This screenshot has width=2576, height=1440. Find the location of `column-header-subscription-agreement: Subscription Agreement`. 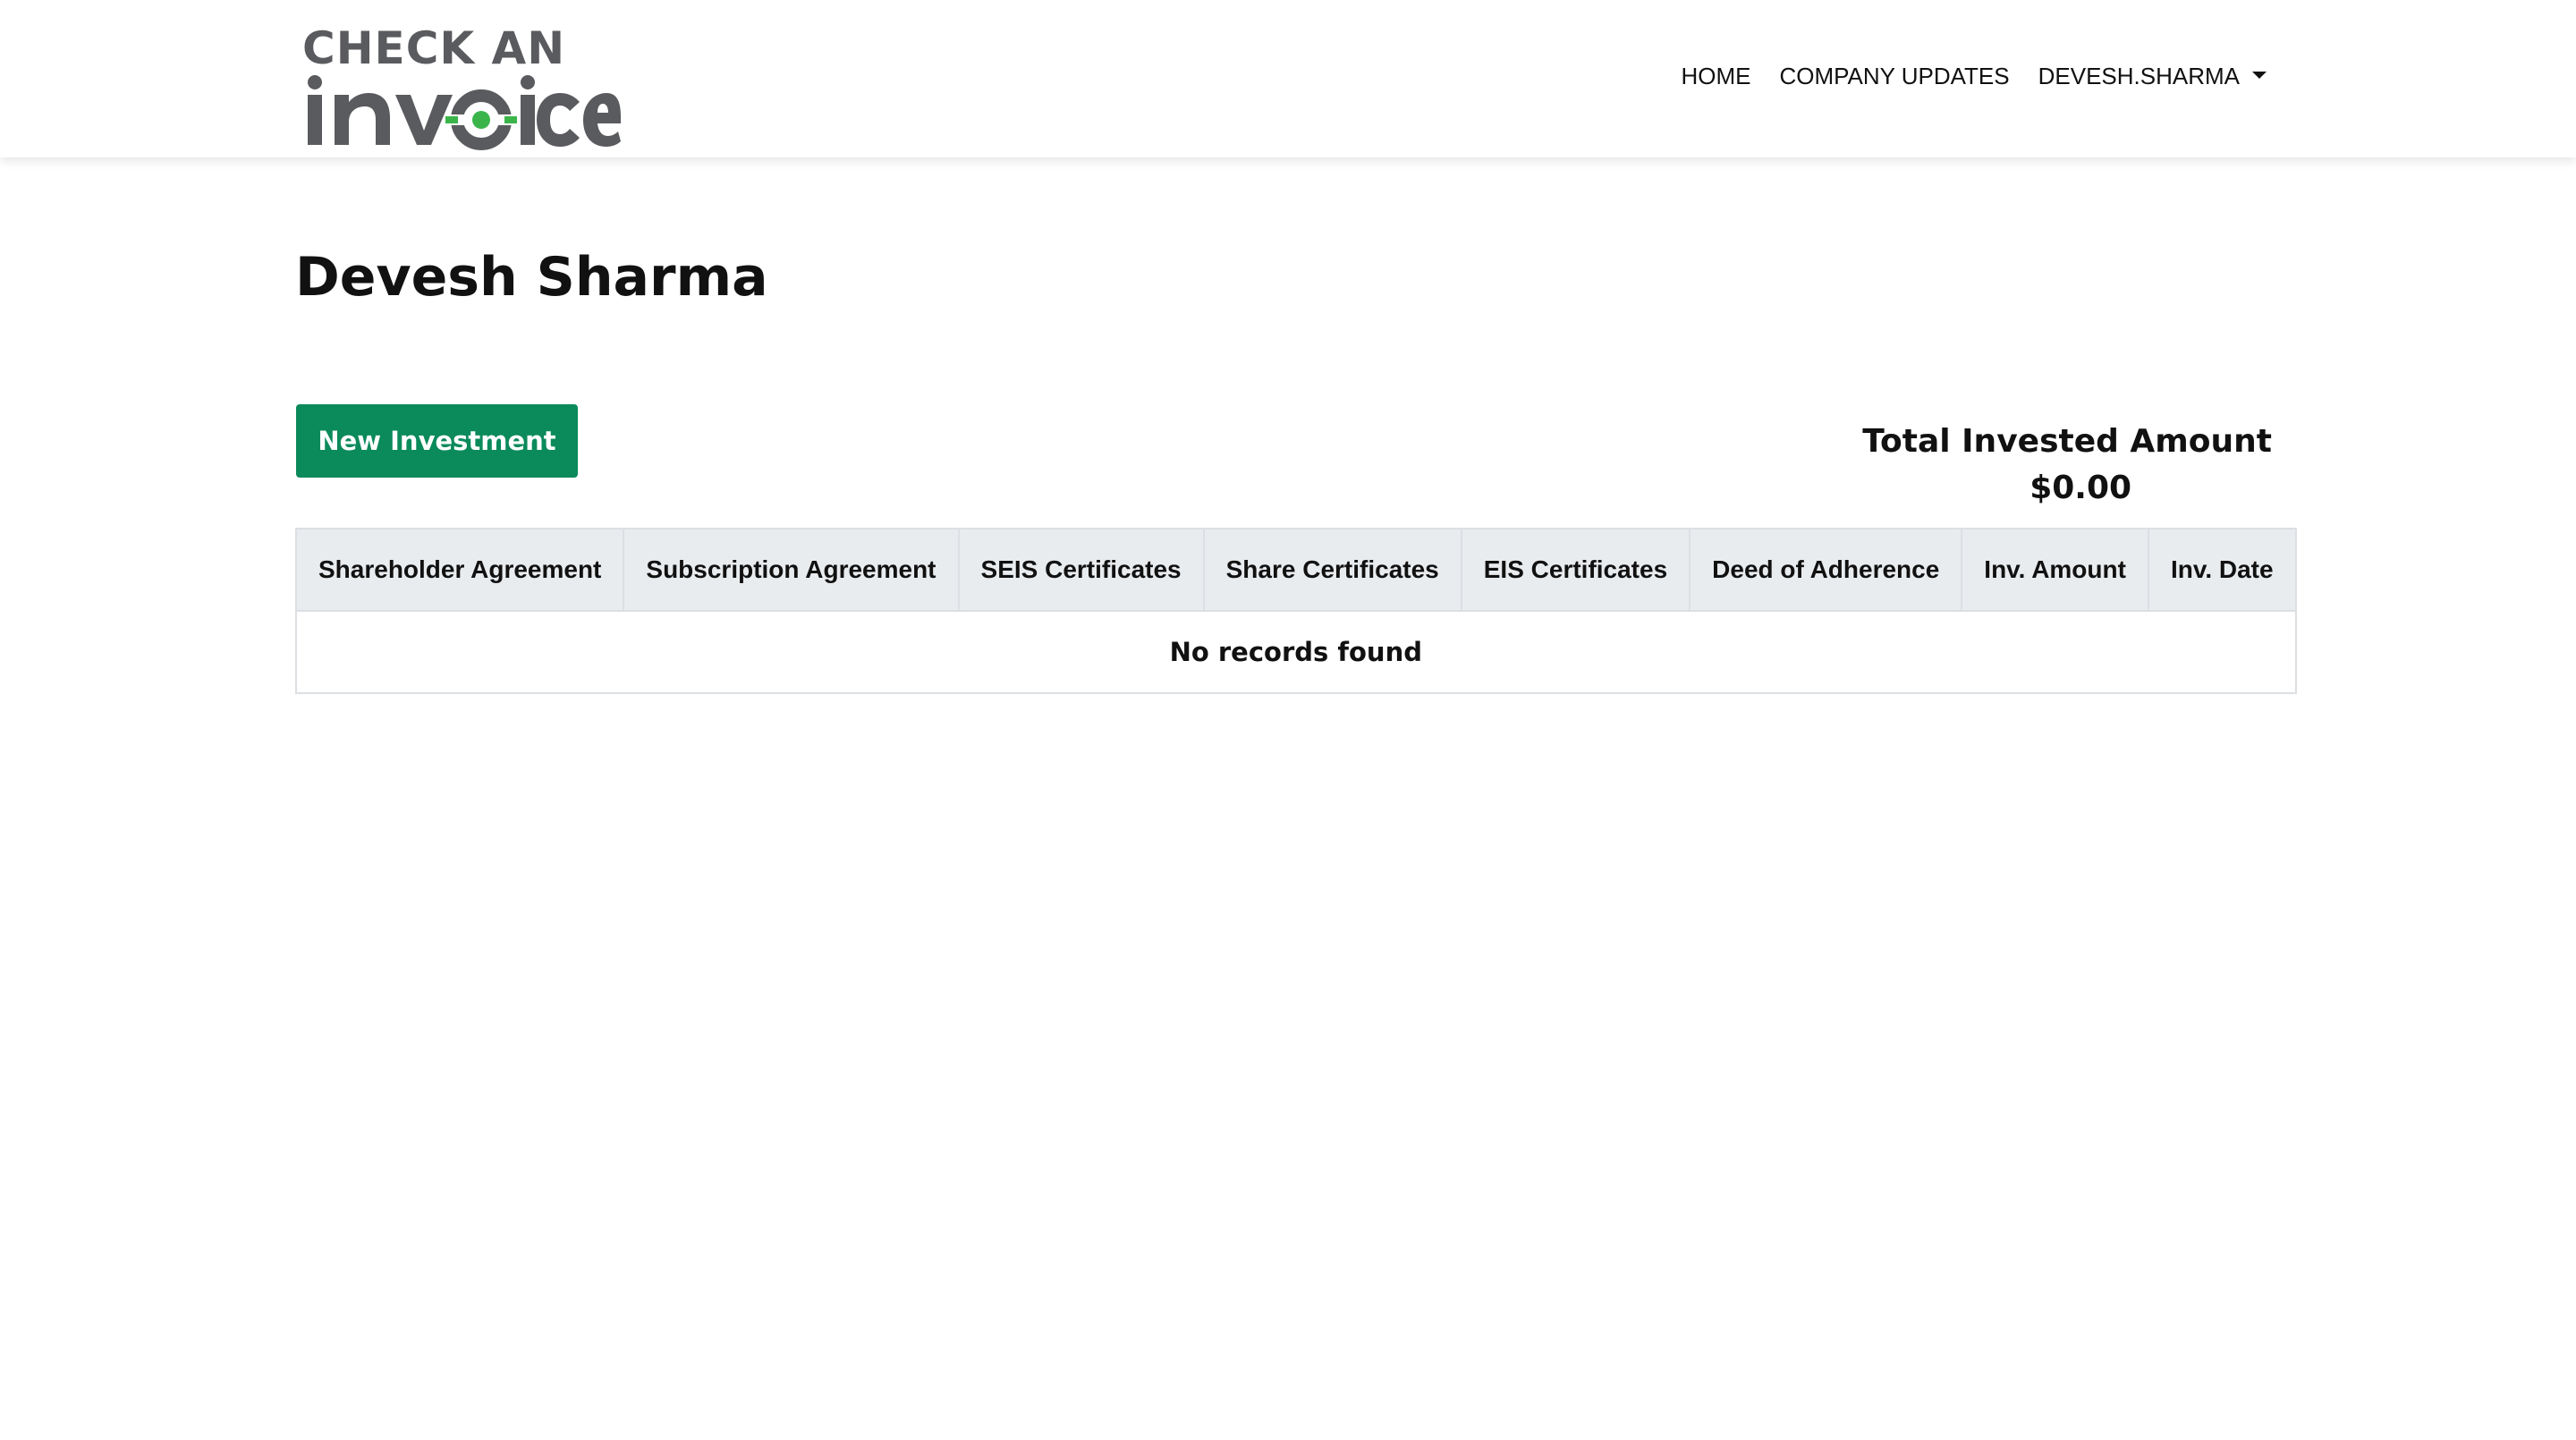

column-header-subscription-agreement: Subscription Agreement is located at coordinates (791, 570).